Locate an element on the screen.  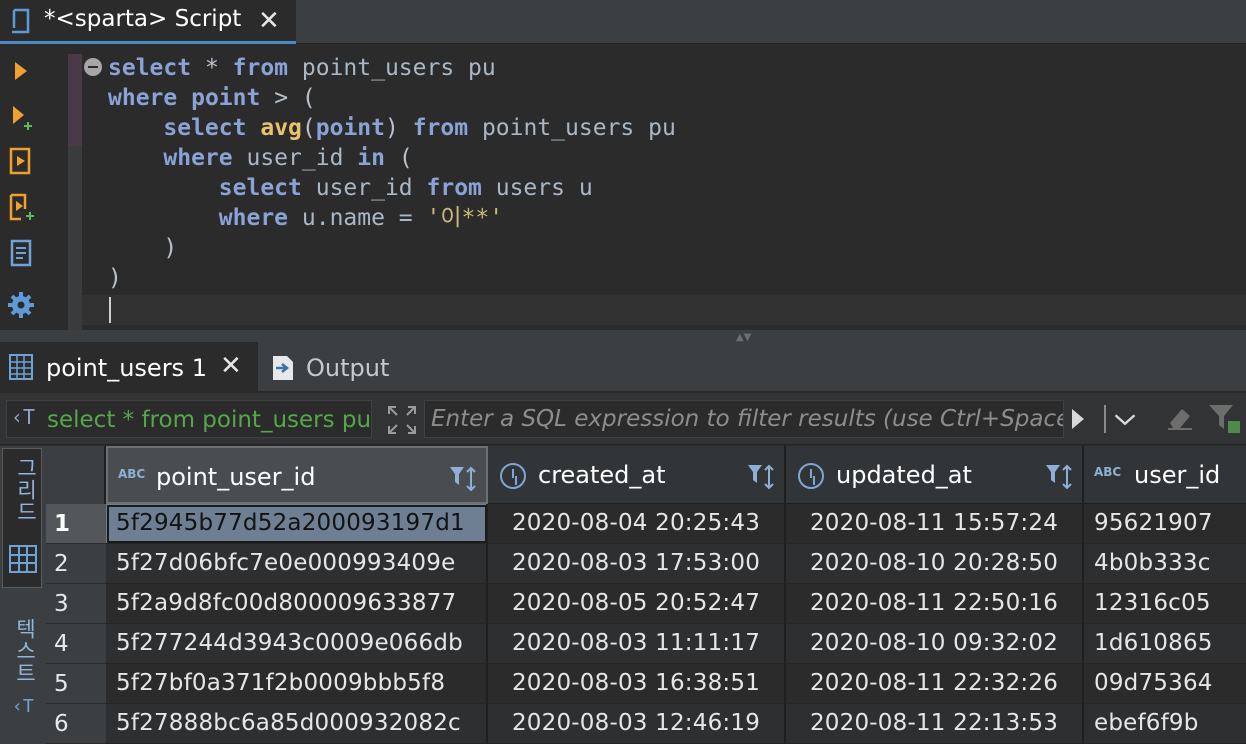
editor-results-splitter: ▲▼ is located at coordinates (623, 336).